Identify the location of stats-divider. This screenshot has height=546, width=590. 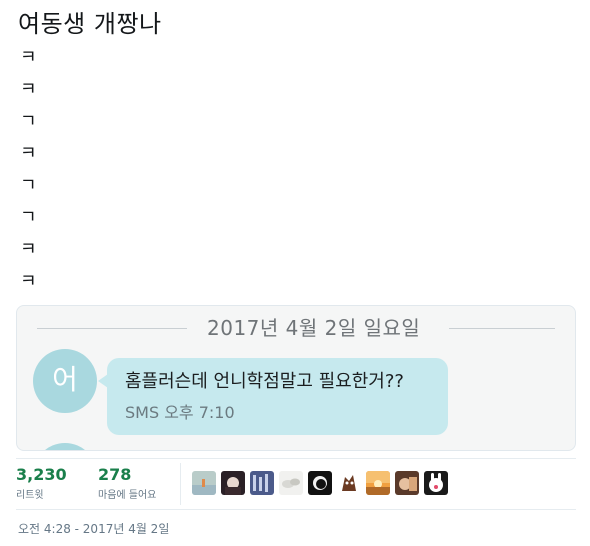
(180, 484).